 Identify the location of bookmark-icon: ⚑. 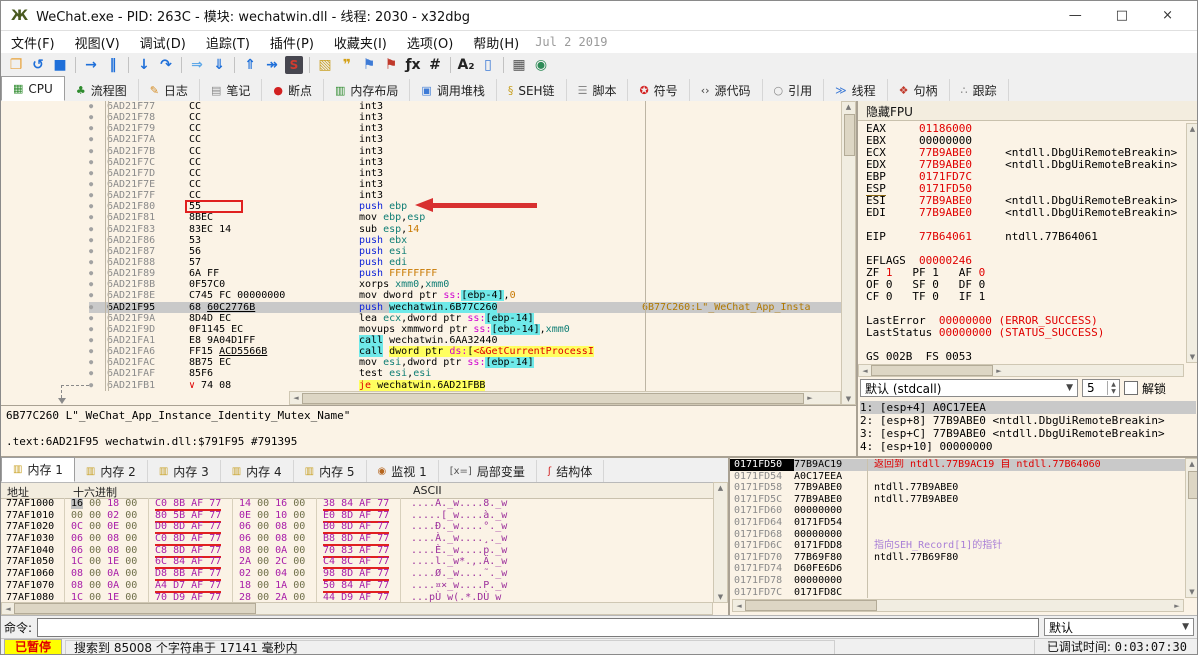
(391, 65).